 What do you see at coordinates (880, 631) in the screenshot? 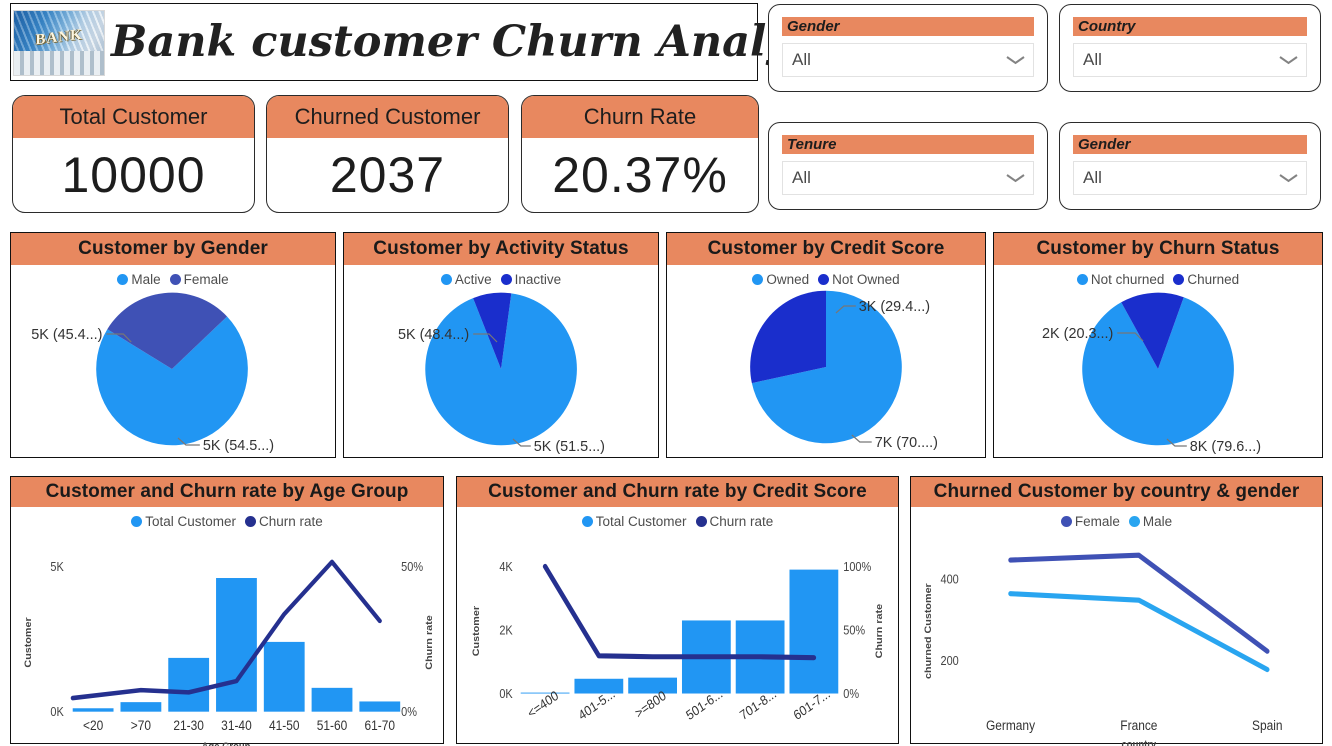
I see `y2-axis-title: Churn rate` at bounding box center [880, 631].